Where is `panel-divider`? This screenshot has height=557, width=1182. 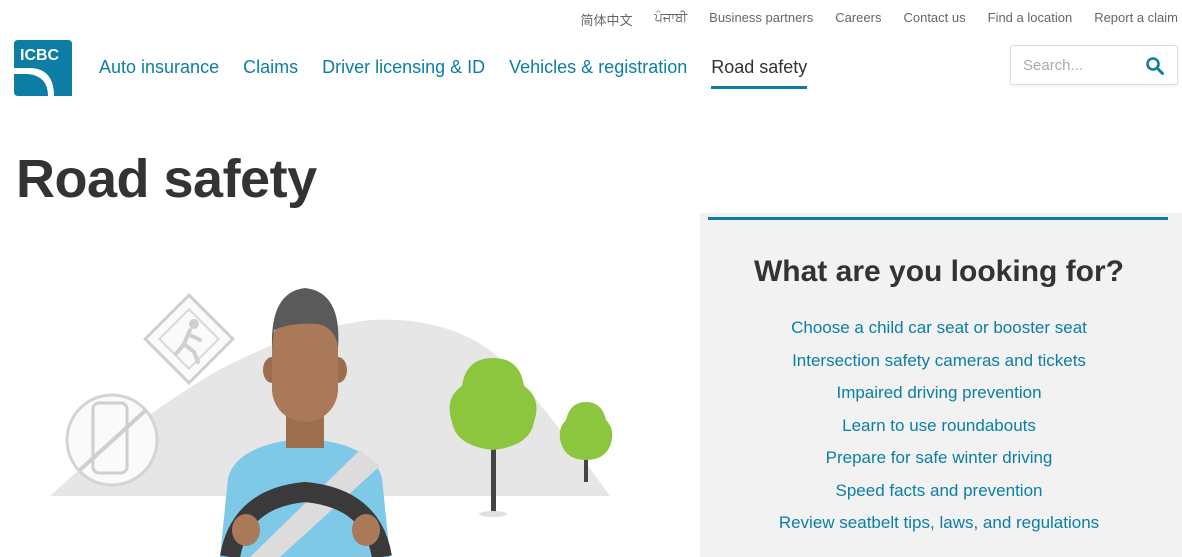 panel-divider is located at coordinates (938, 218).